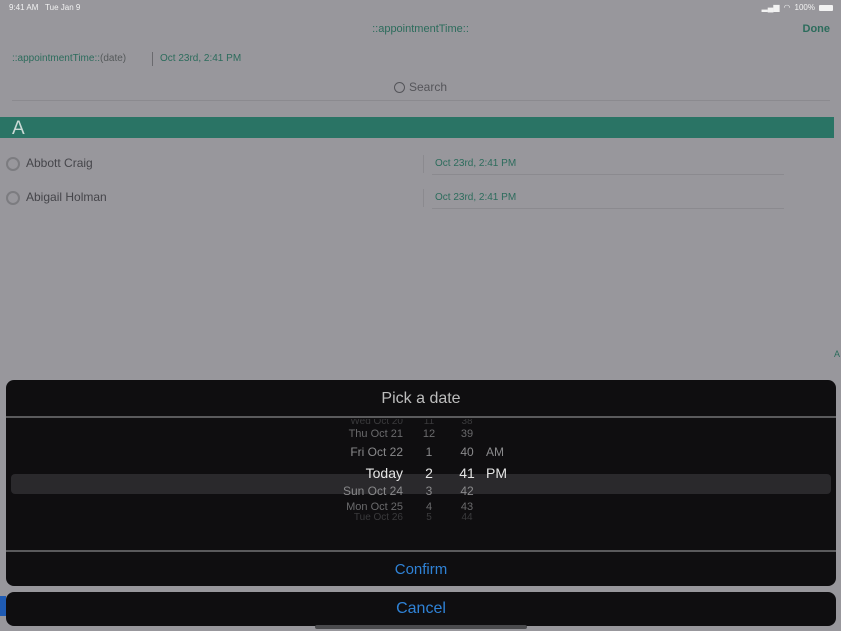 The width and height of the screenshot is (841, 631). Describe the element at coordinates (376, 423) in the screenshot. I see `picker-day: Wed Oct 20` at that location.